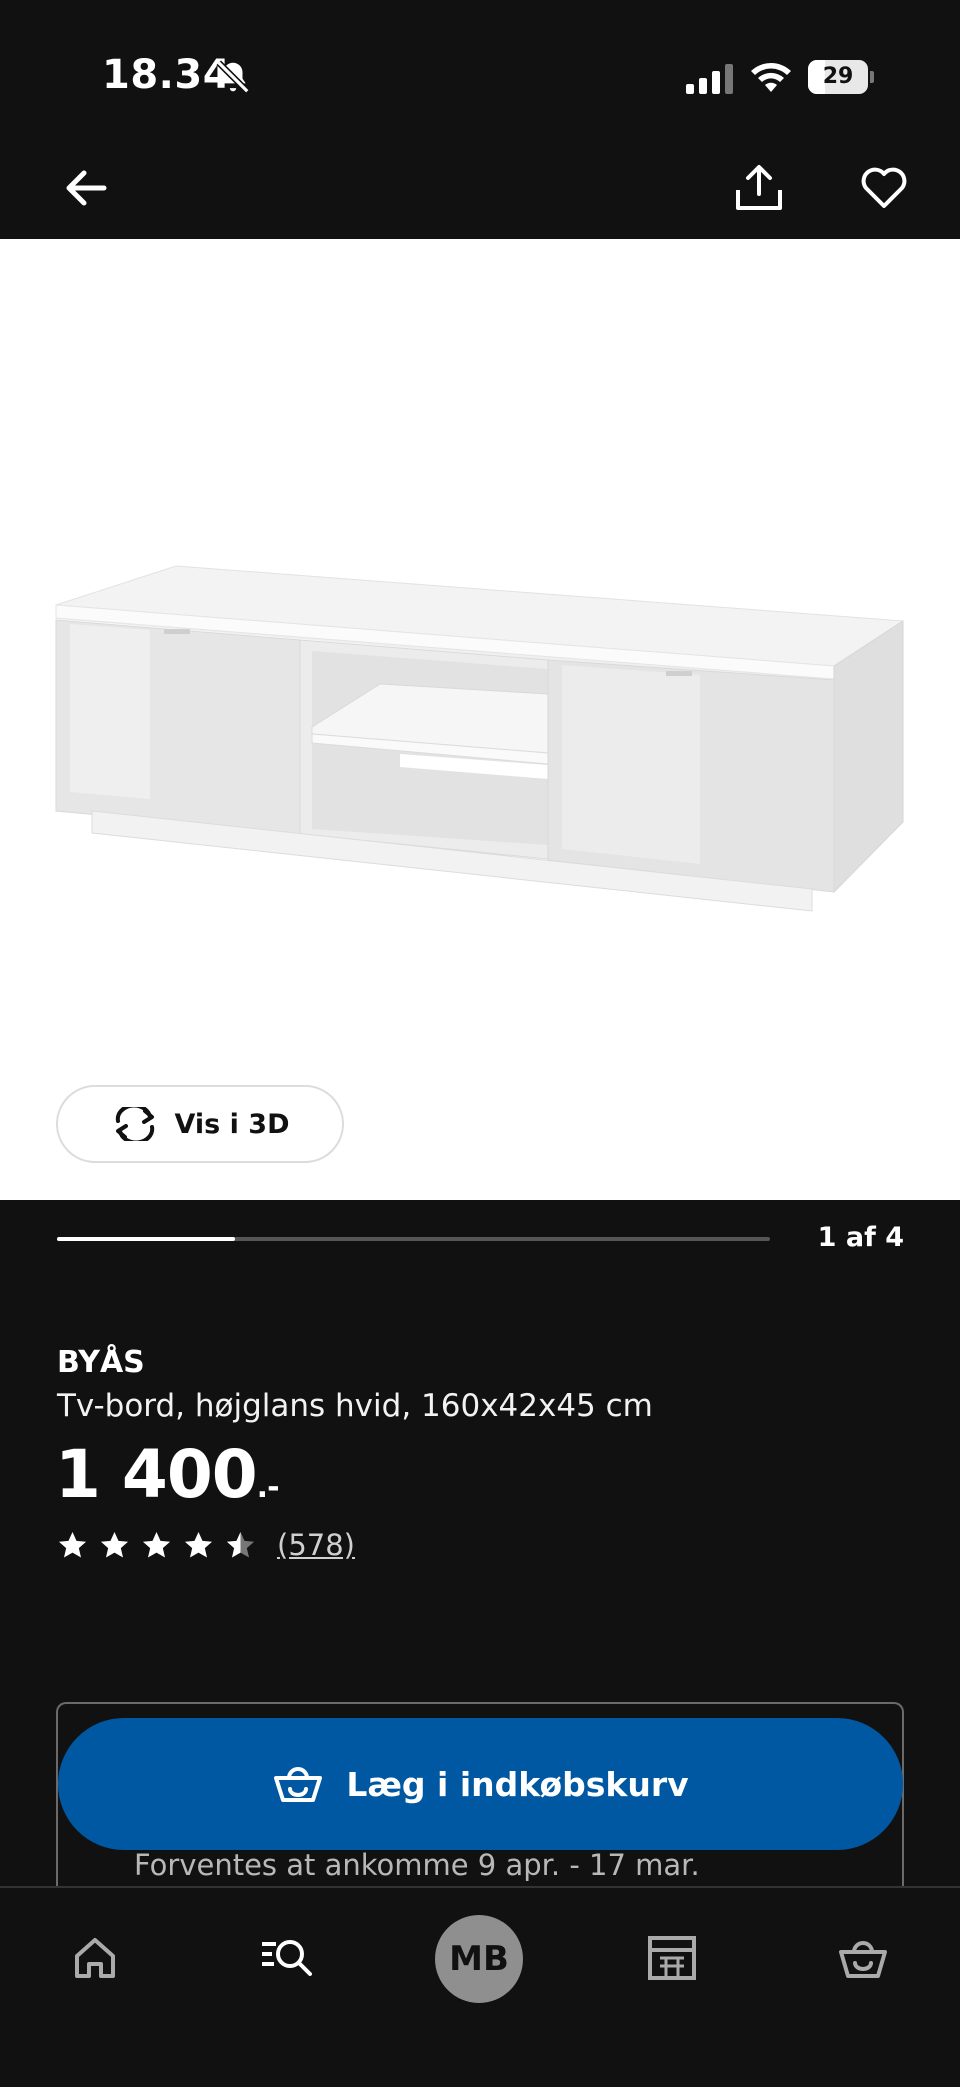 The width and height of the screenshot is (960, 2087). I want to click on tv-bench-image, so click(480, 738).